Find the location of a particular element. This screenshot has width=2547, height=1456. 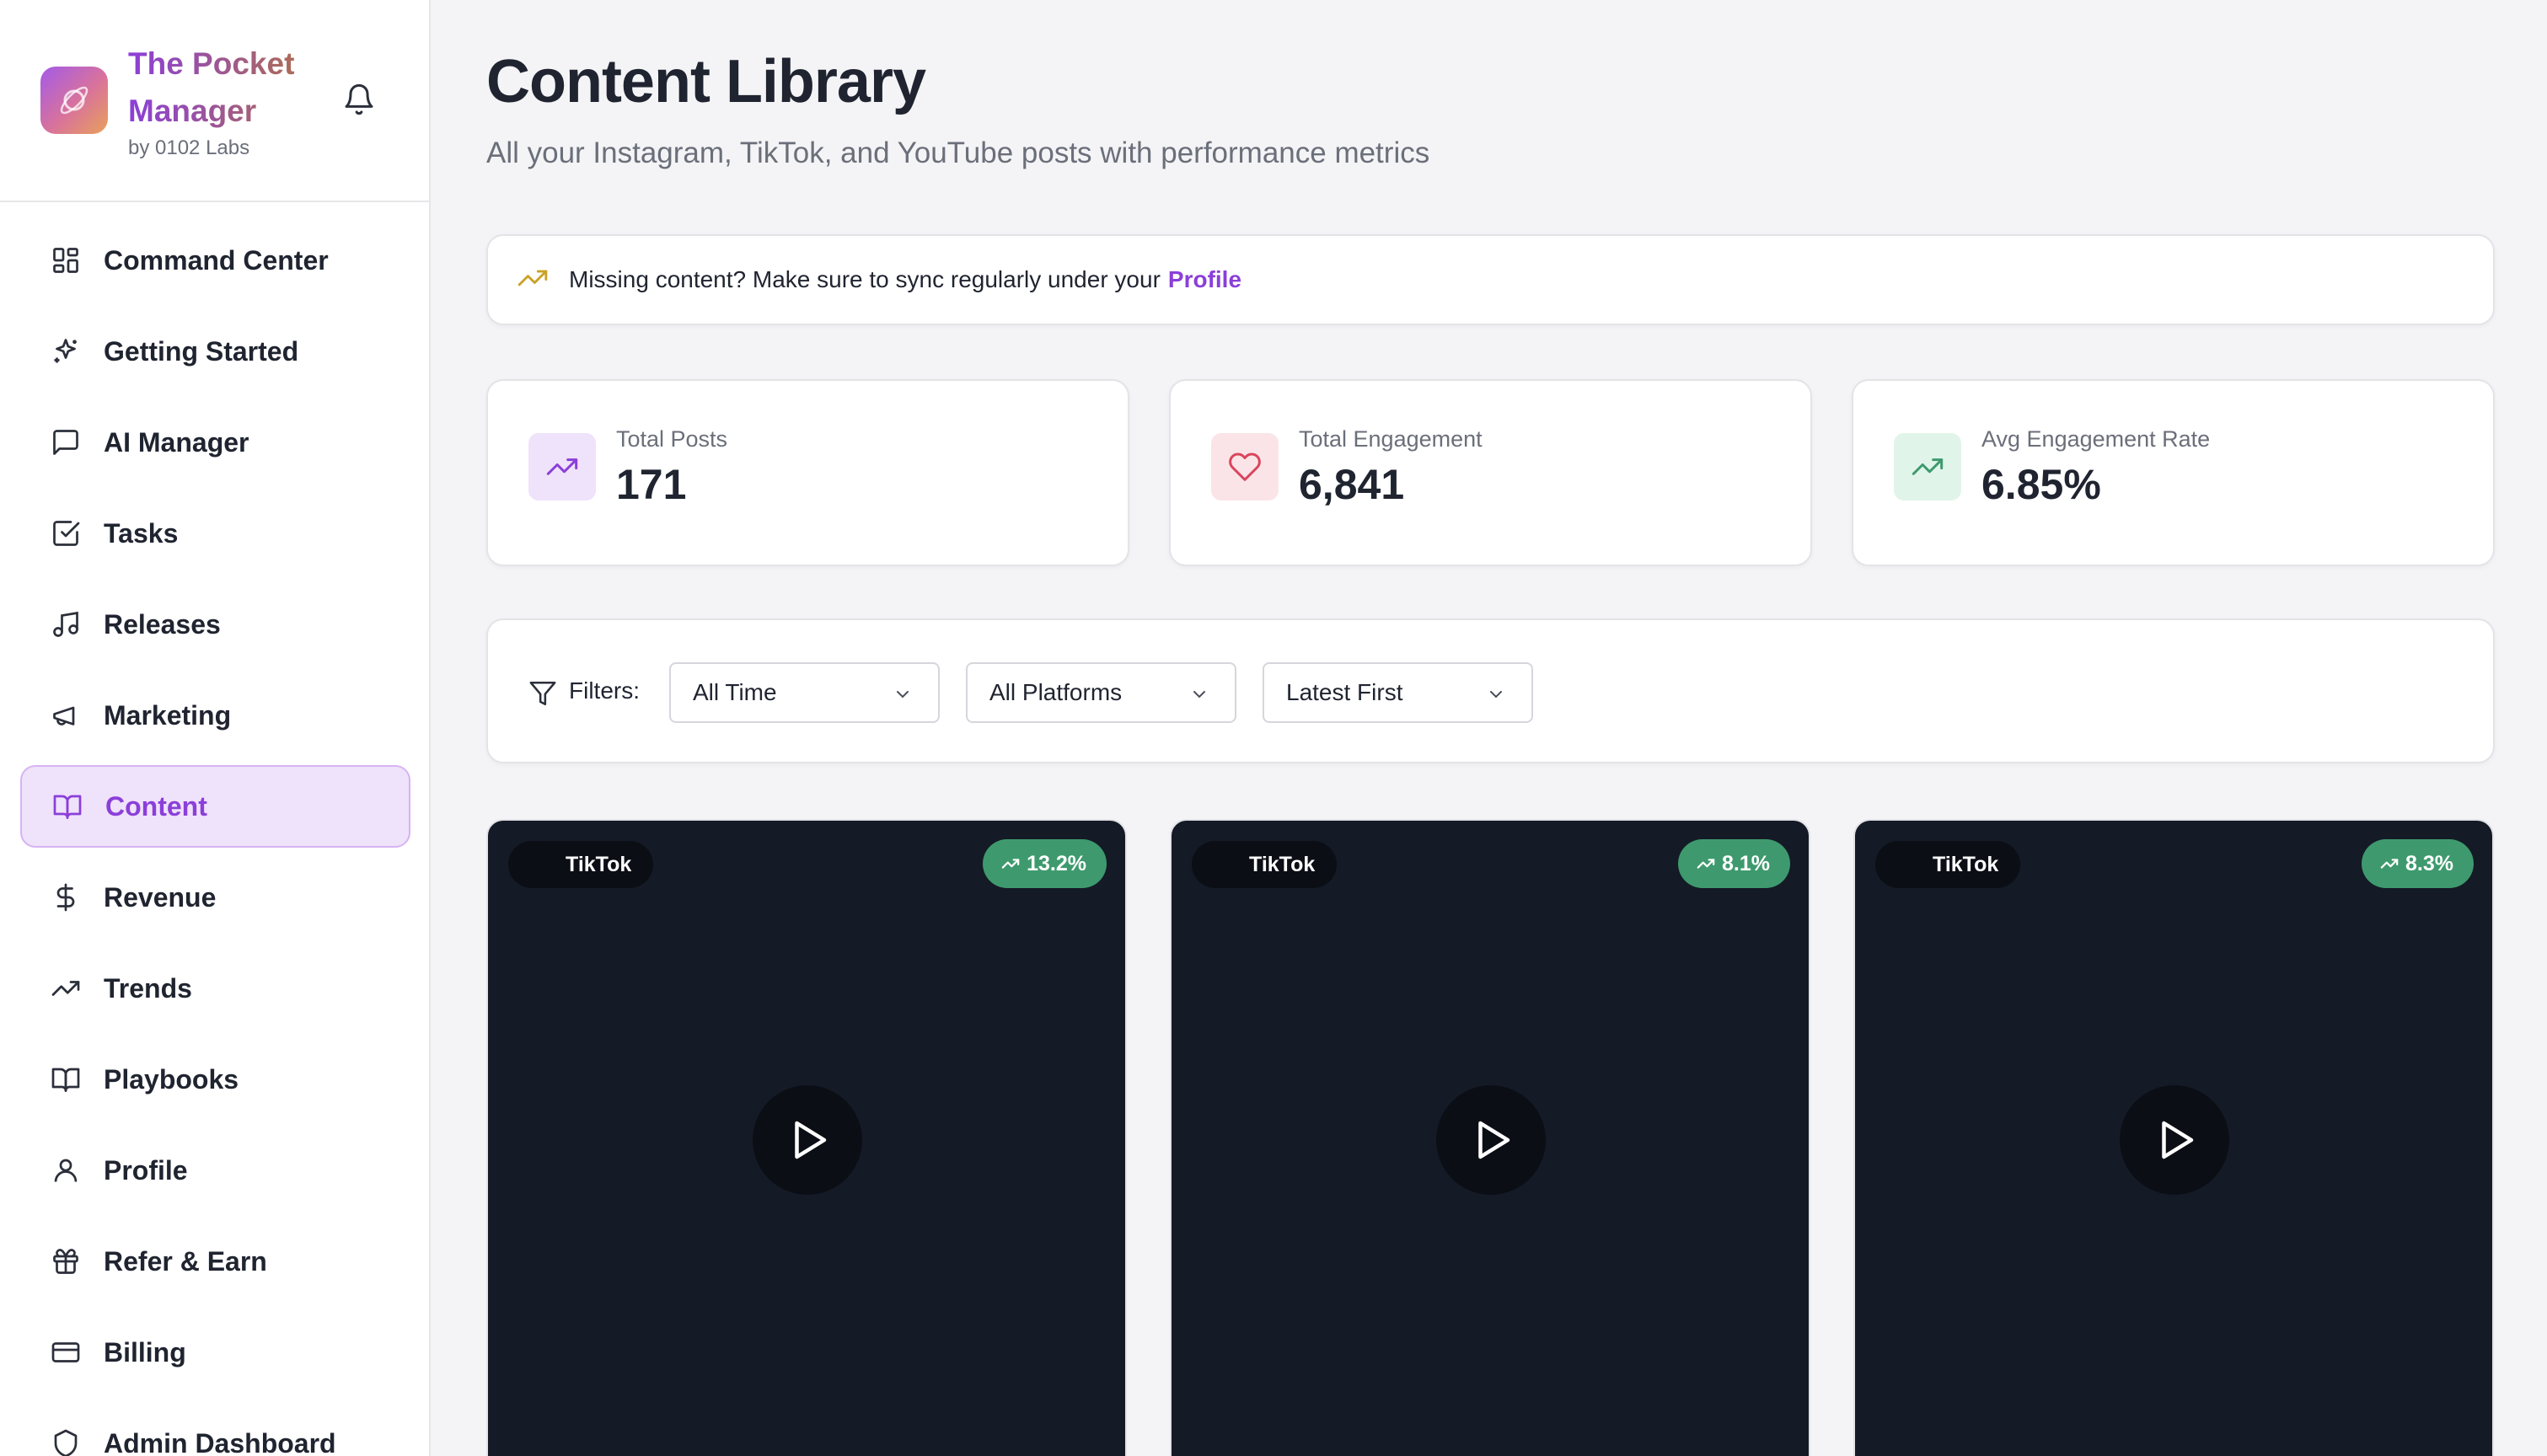

megaphone-icon is located at coordinates (66, 715).